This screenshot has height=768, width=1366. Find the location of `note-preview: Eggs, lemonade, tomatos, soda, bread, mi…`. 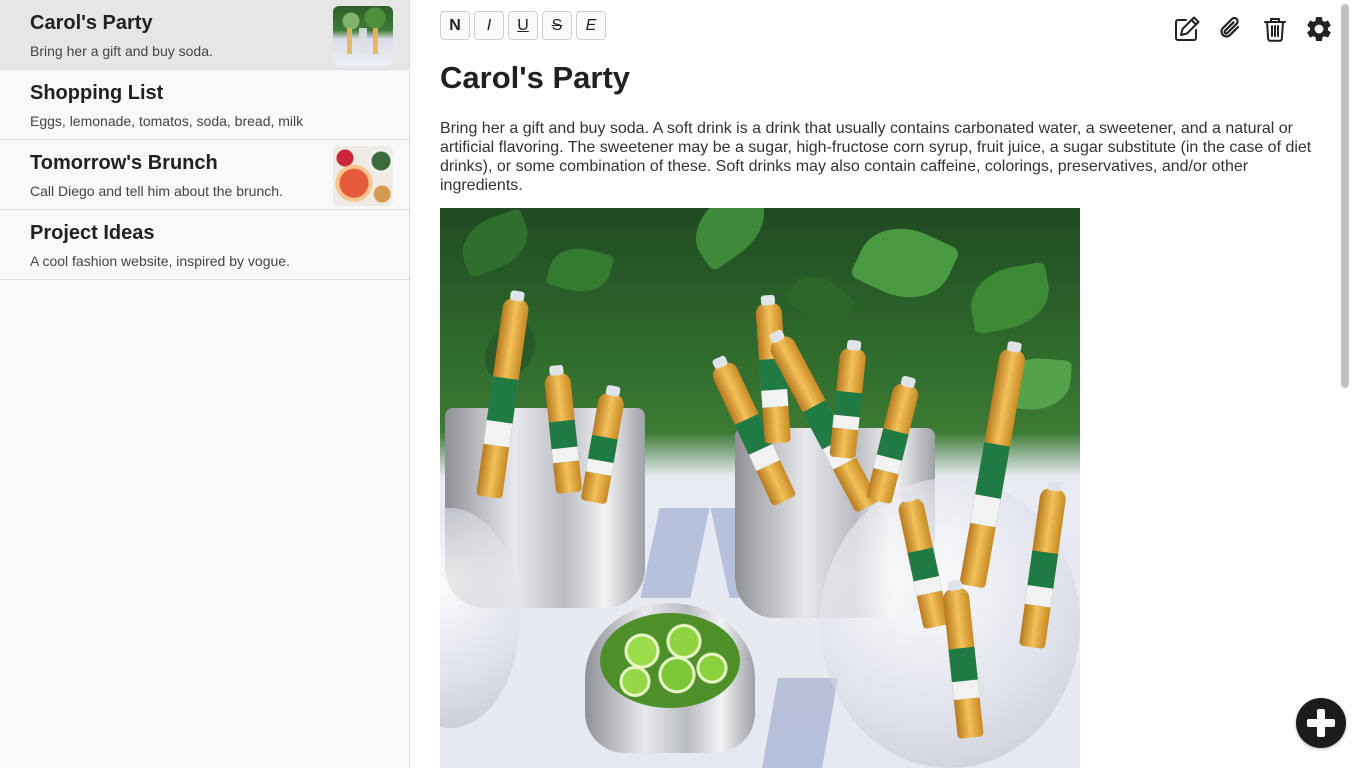

note-preview: Eggs, lemonade, tomatos, soda, bread, mi… is located at coordinates (167, 121).